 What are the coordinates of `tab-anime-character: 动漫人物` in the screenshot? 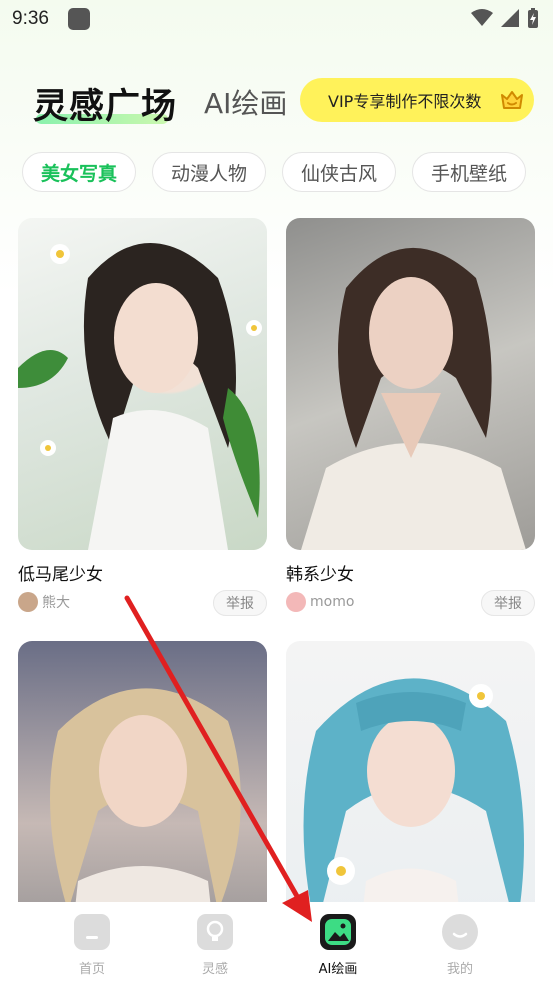 It's located at (209, 172).